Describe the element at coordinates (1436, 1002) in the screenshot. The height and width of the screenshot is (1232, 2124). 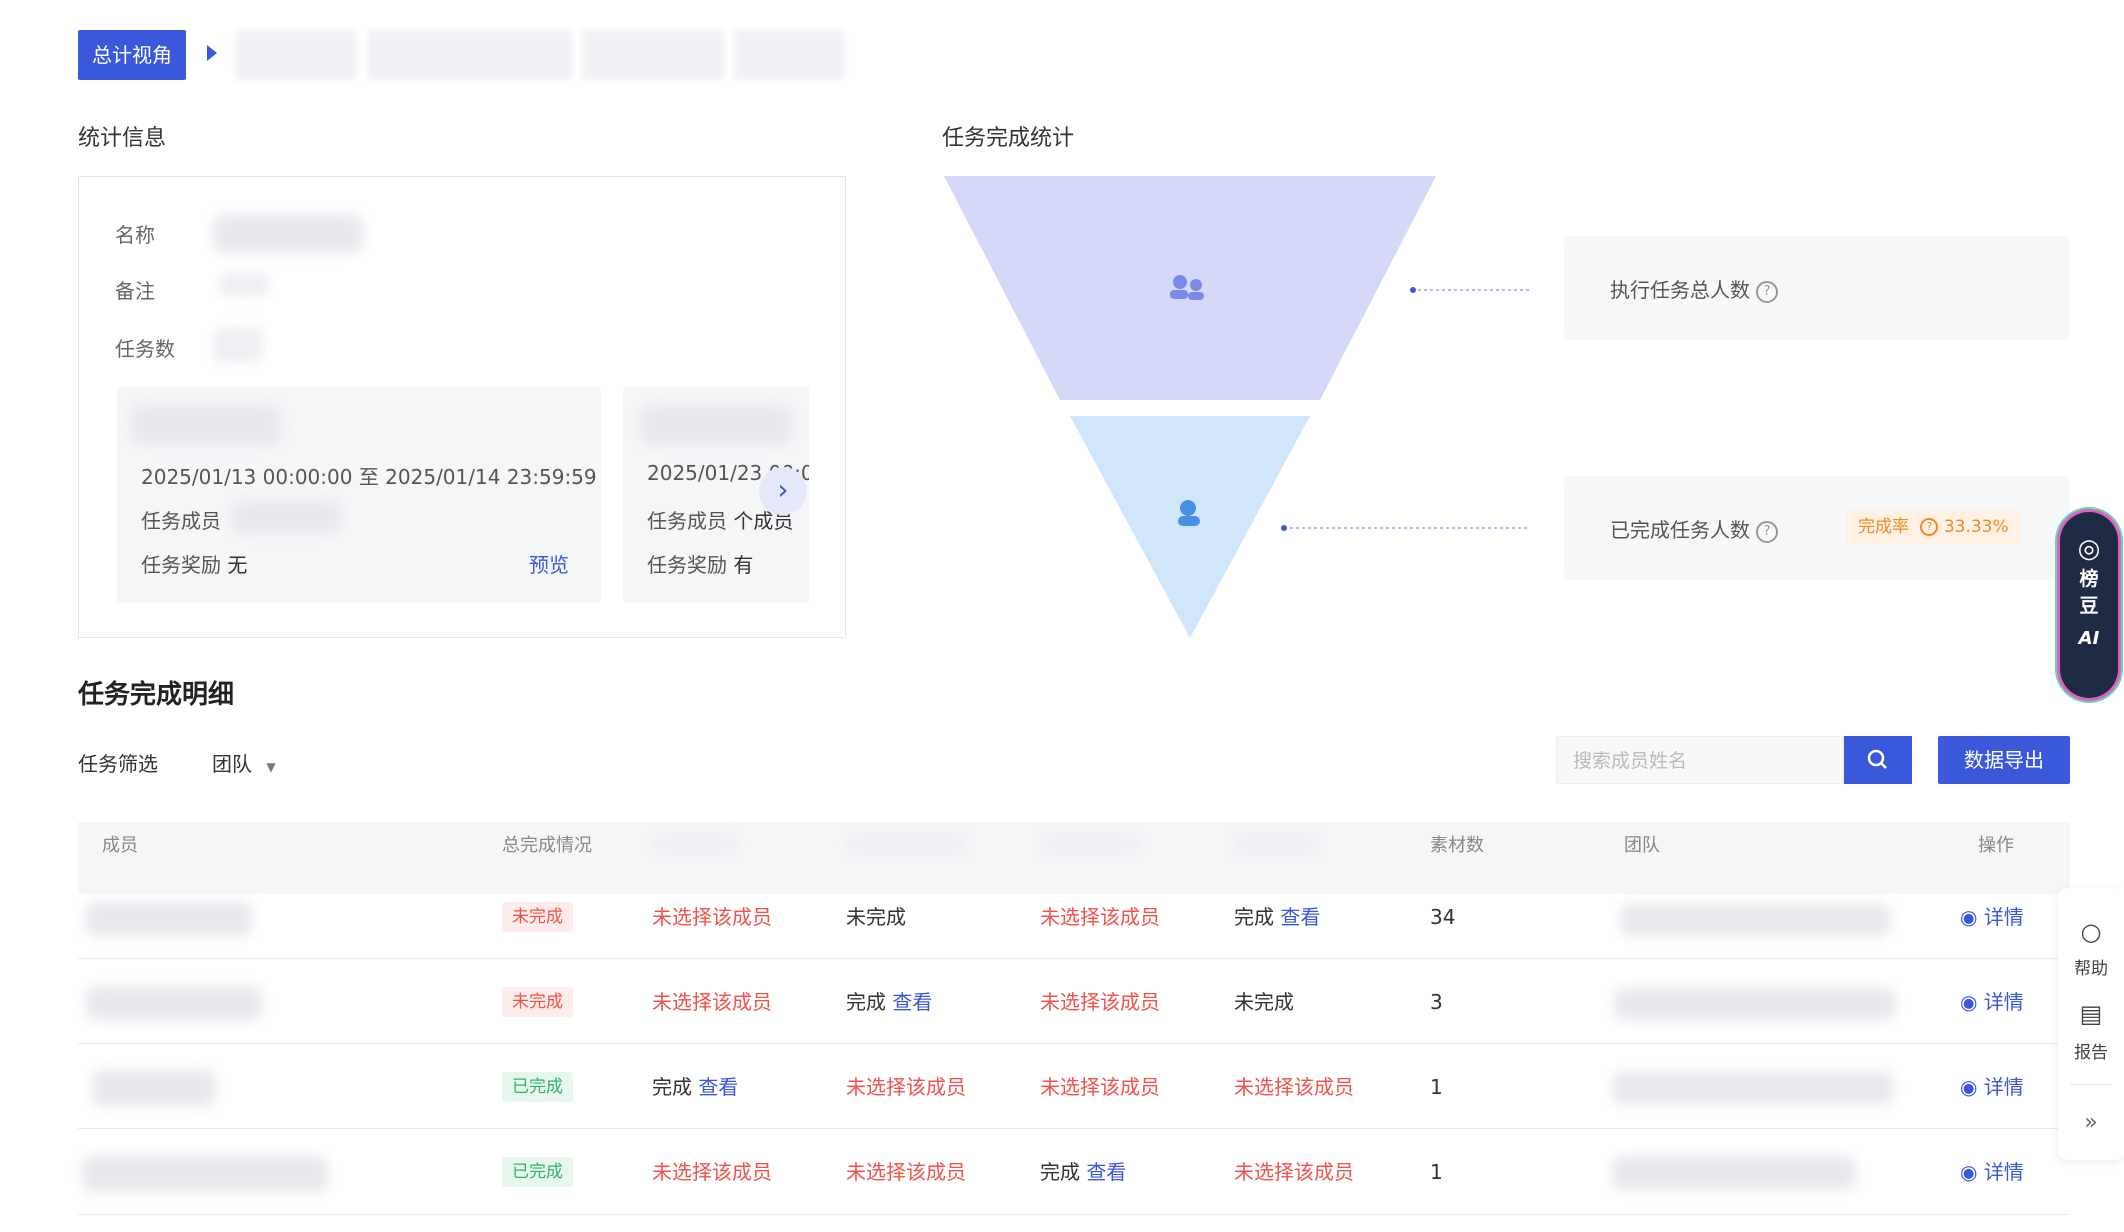
I see `materials-count: 3` at that location.